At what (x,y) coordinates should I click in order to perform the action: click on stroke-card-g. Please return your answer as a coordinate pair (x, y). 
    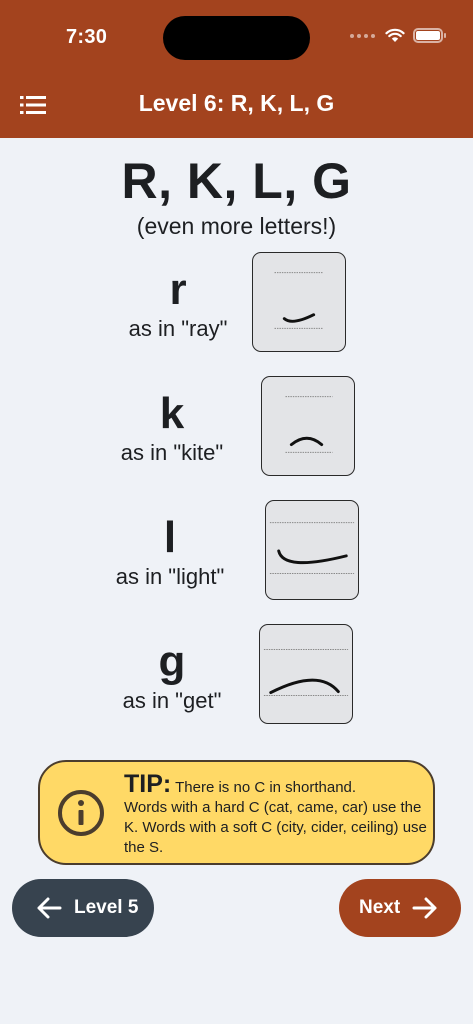
    Looking at the image, I should click on (306, 674).